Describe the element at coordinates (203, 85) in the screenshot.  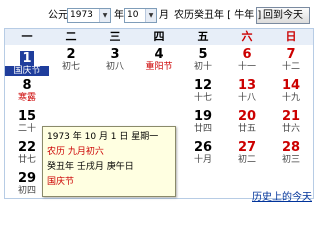
I see `day-number: 12` at that location.